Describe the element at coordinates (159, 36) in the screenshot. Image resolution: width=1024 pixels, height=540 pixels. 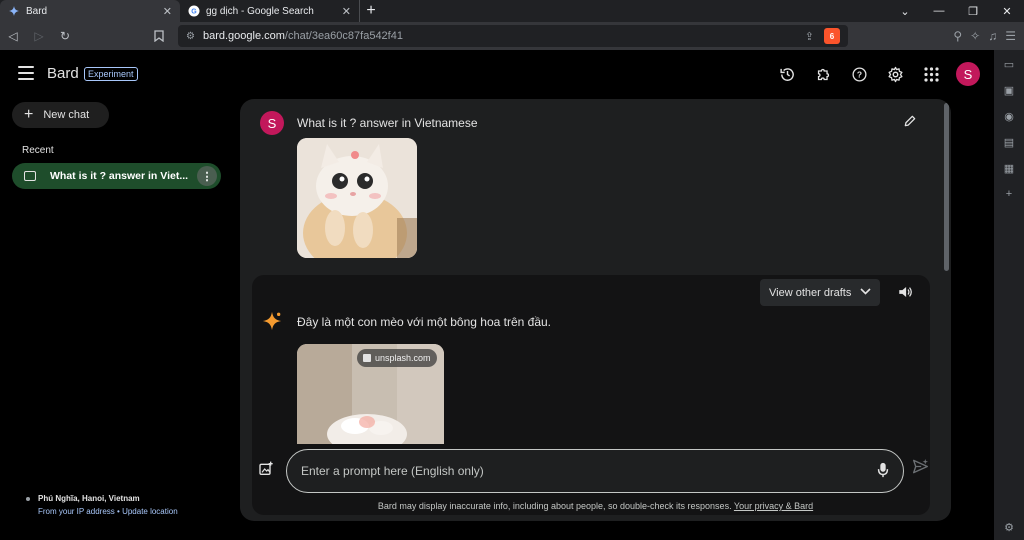
I see `bookmark-icon` at that location.